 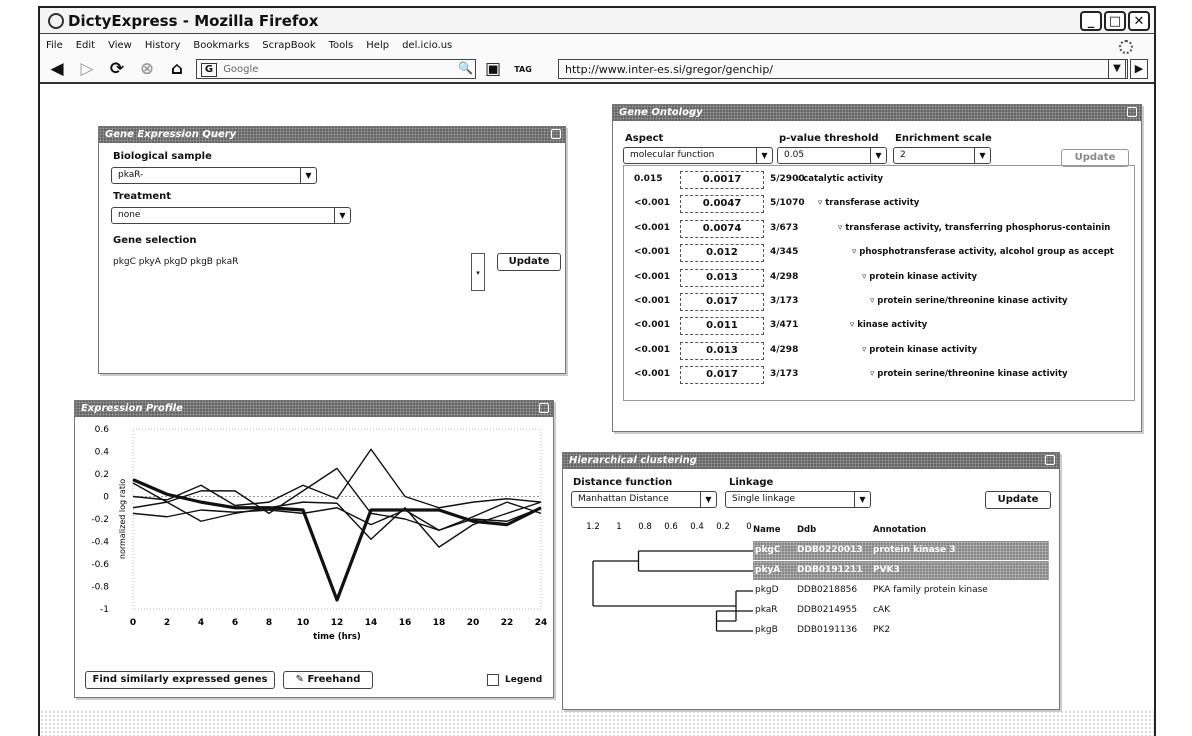 I want to click on chevron-down-icon: ▼, so click(x=308, y=175).